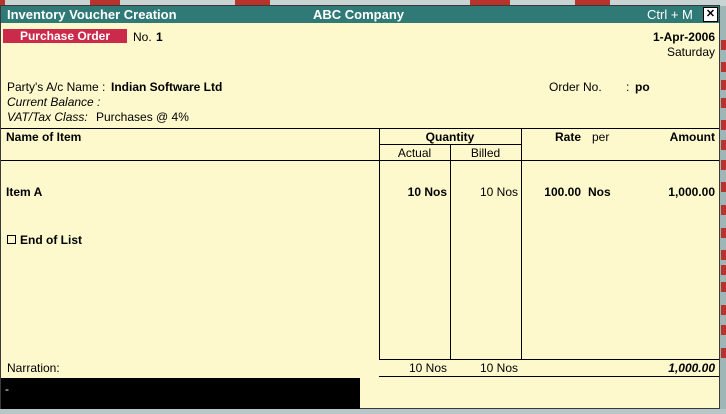  What do you see at coordinates (670, 14) in the screenshot?
I see `shortcut-hint: Ctrl + M` at bounding box center [670, 14].